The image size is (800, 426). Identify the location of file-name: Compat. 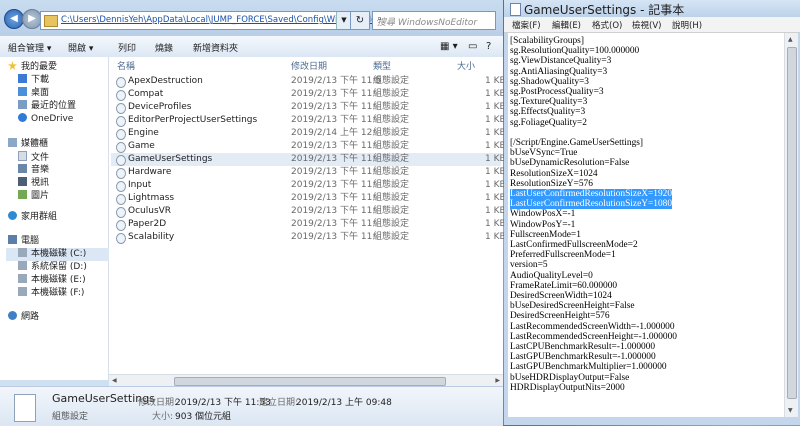
(146, 94).